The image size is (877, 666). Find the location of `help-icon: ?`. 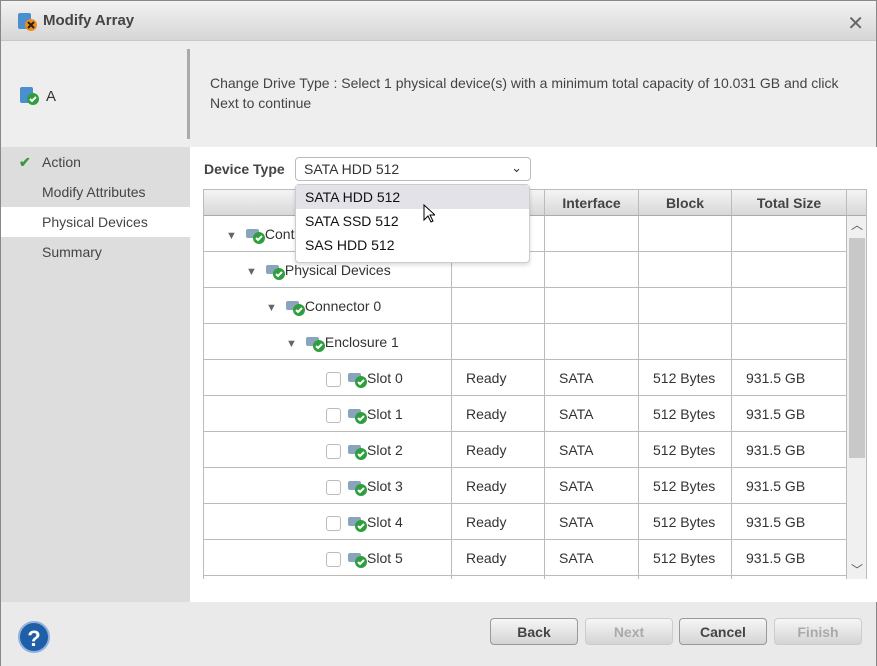

help-icon: ? is located at coordinates (34, 637).